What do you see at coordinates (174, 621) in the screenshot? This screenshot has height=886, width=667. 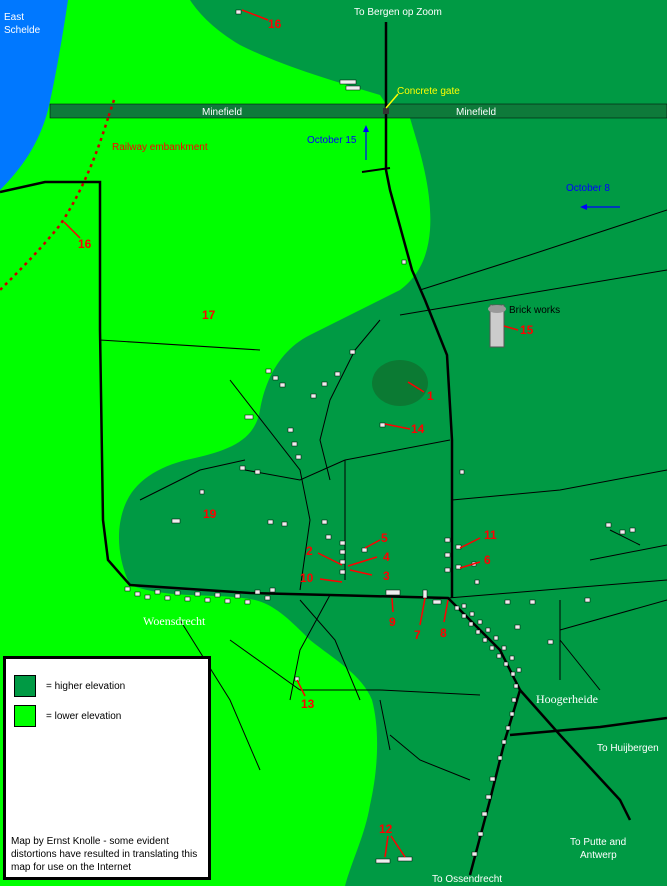 I see `woensdrecht-label: Woensdrecht` at bounding box center [174, 621].